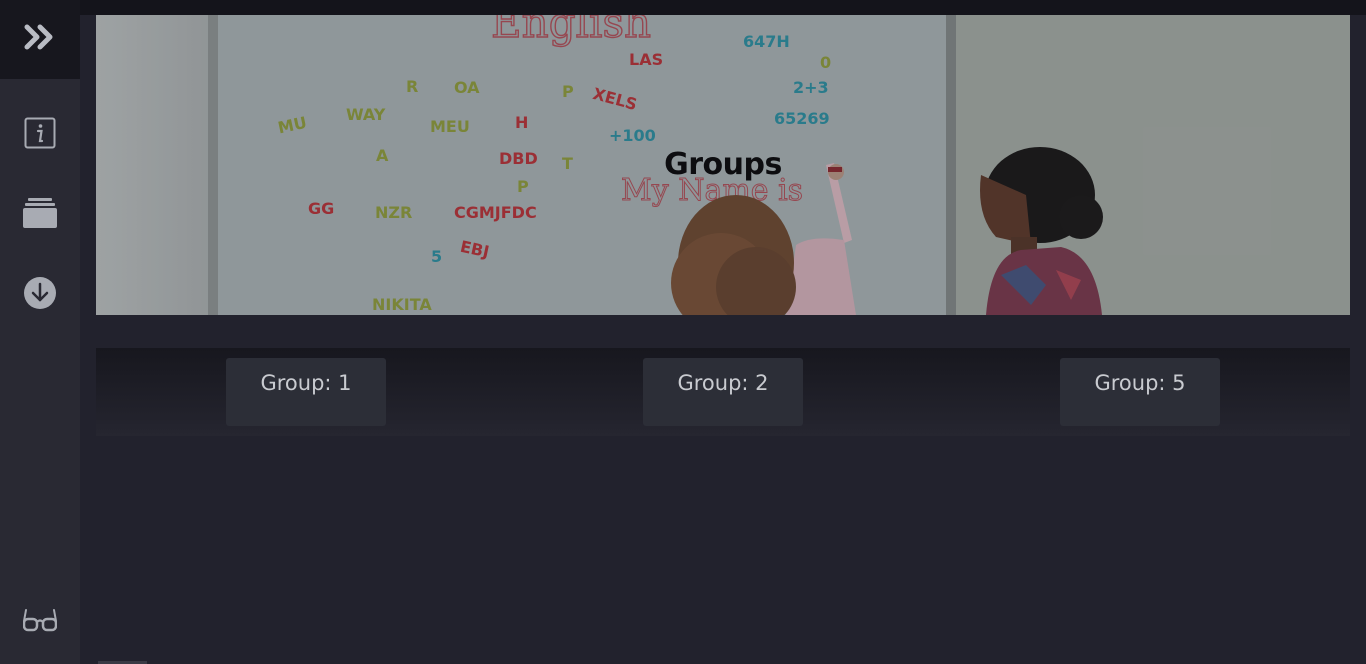 The image size is (1366, 664). I want to click on accessibility-button, so click(40, 622).